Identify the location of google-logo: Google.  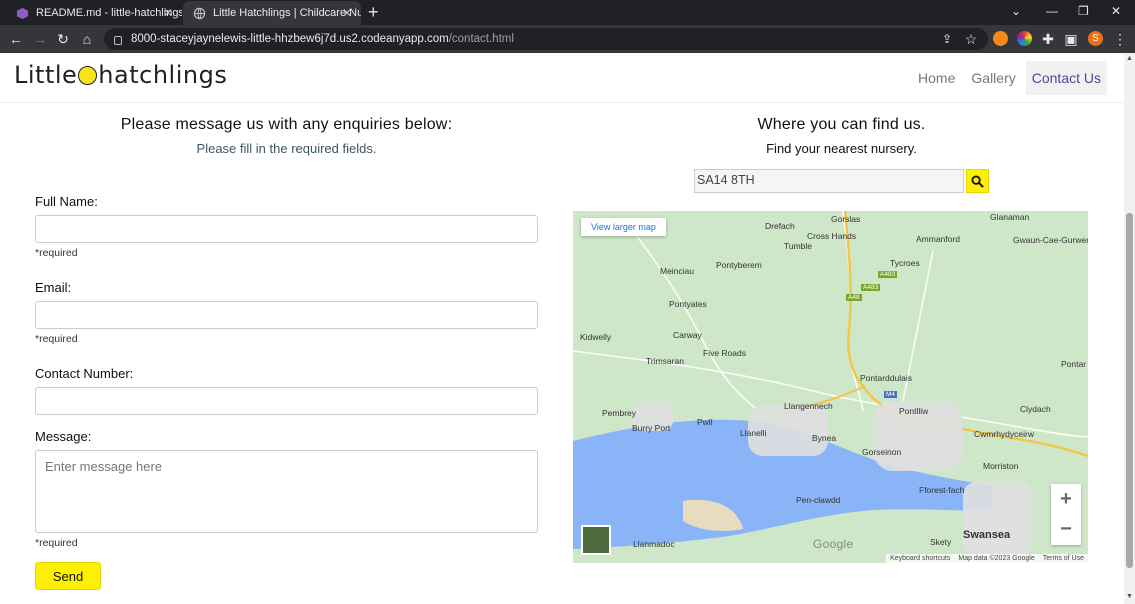
(833, 544).